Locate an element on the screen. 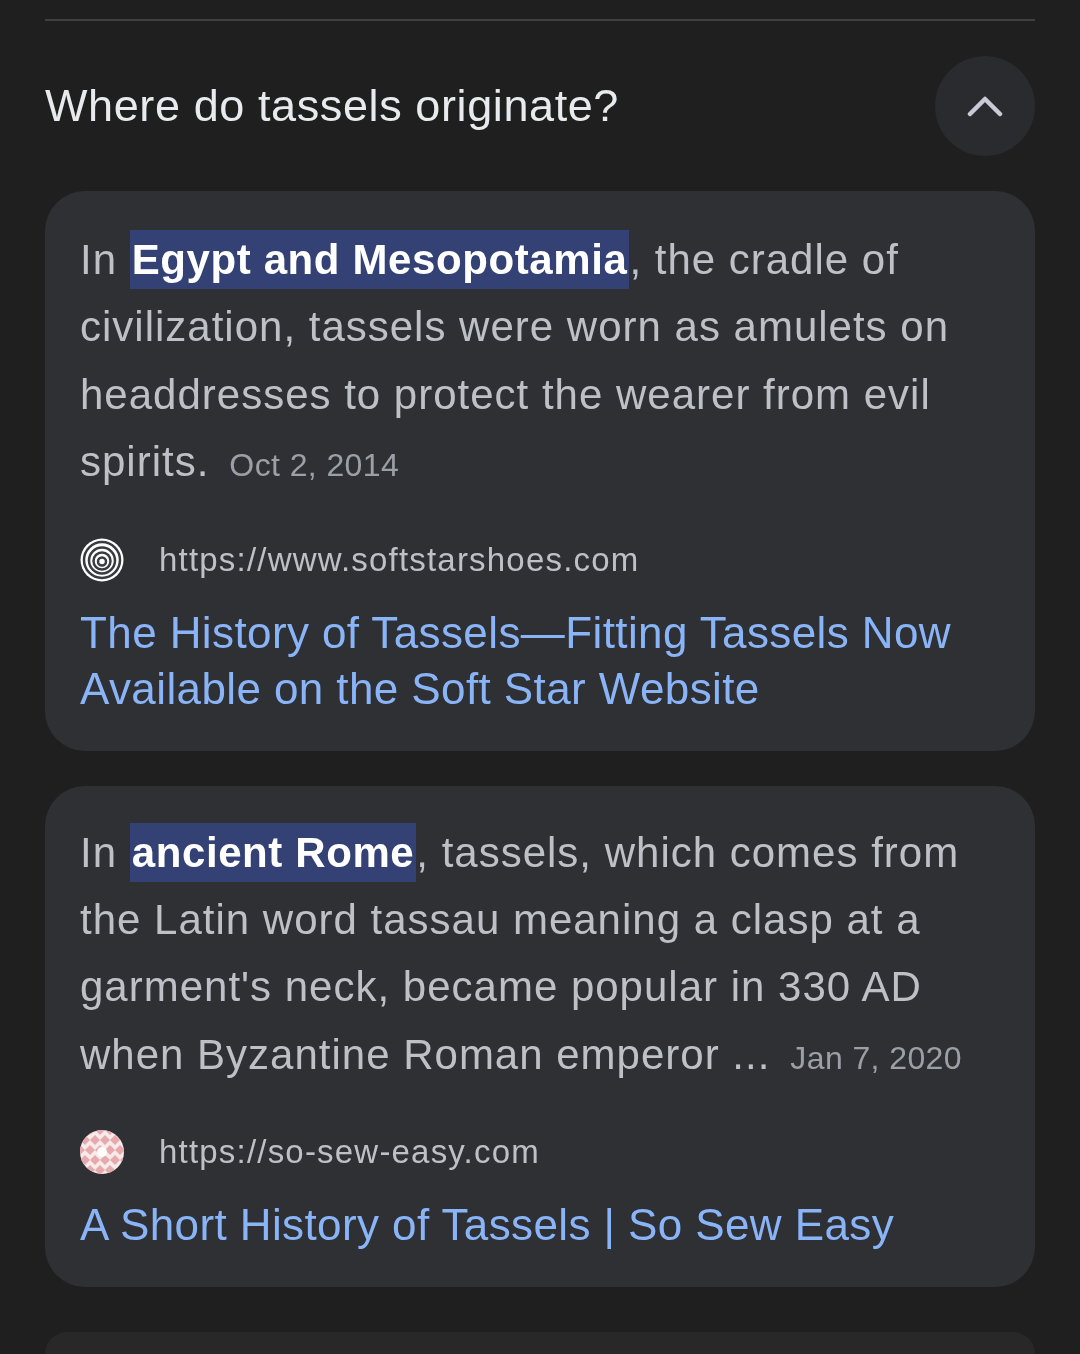 This screenshot has width=1080, height=1354. url-text: https://www.softstarshoes.com is located at coordinates (399, 559).